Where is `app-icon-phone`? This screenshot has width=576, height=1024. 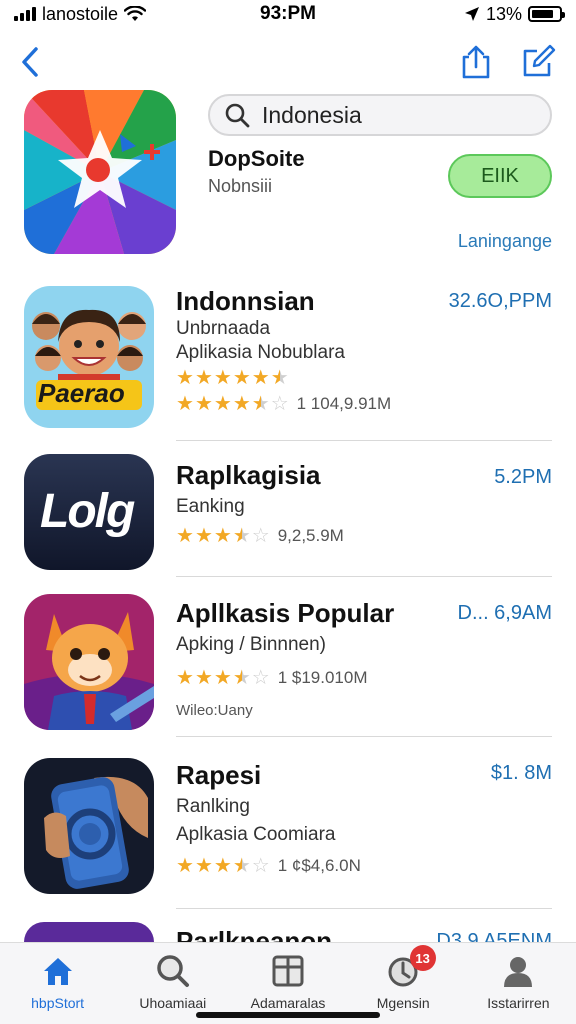
app-icon-phone is located at coordinates (89, 826).